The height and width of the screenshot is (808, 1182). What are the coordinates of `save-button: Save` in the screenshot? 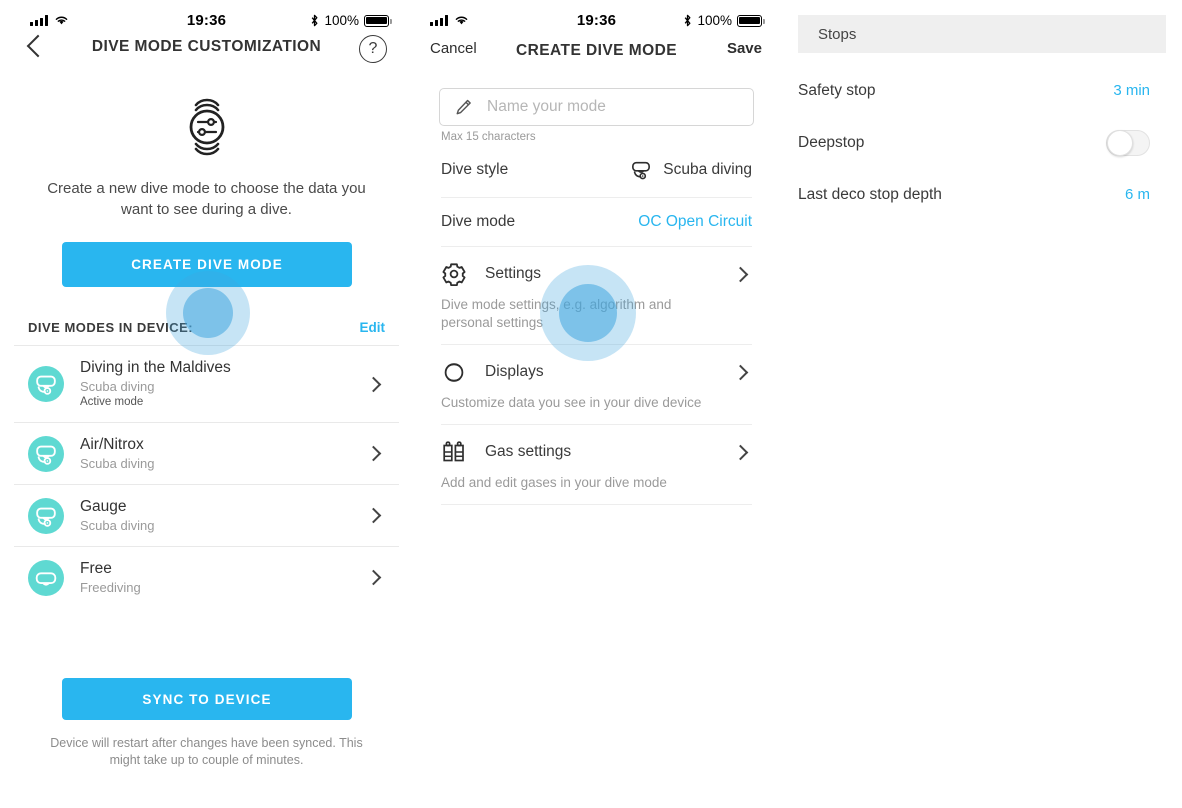 It's located at (744, 48).